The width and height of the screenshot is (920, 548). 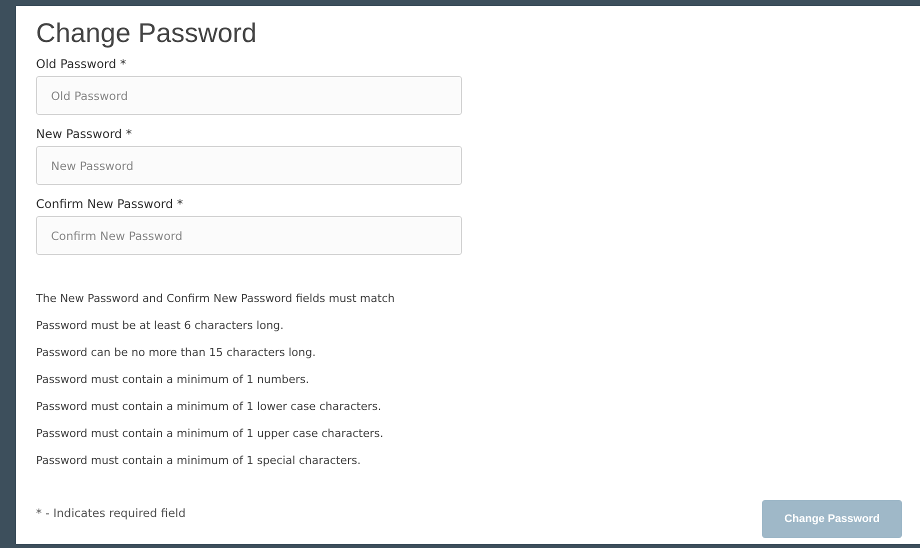 What do you see at coordinates (84, 134) in the screenshot?
I see `field-label: New Password *` at bounding box center [84, 134].